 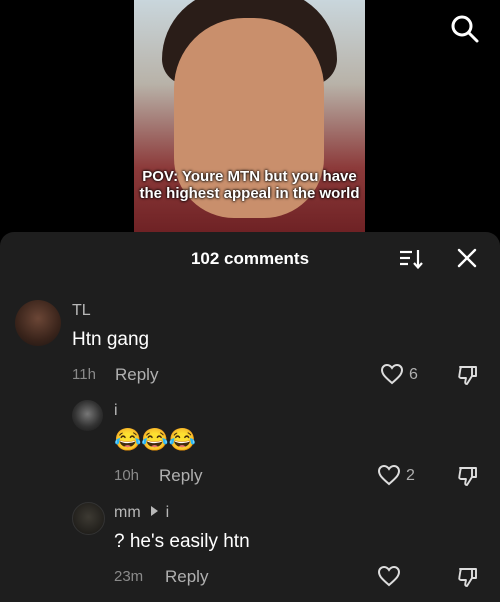 I want to click on comment-username: mm, so click(x=127, y=512).